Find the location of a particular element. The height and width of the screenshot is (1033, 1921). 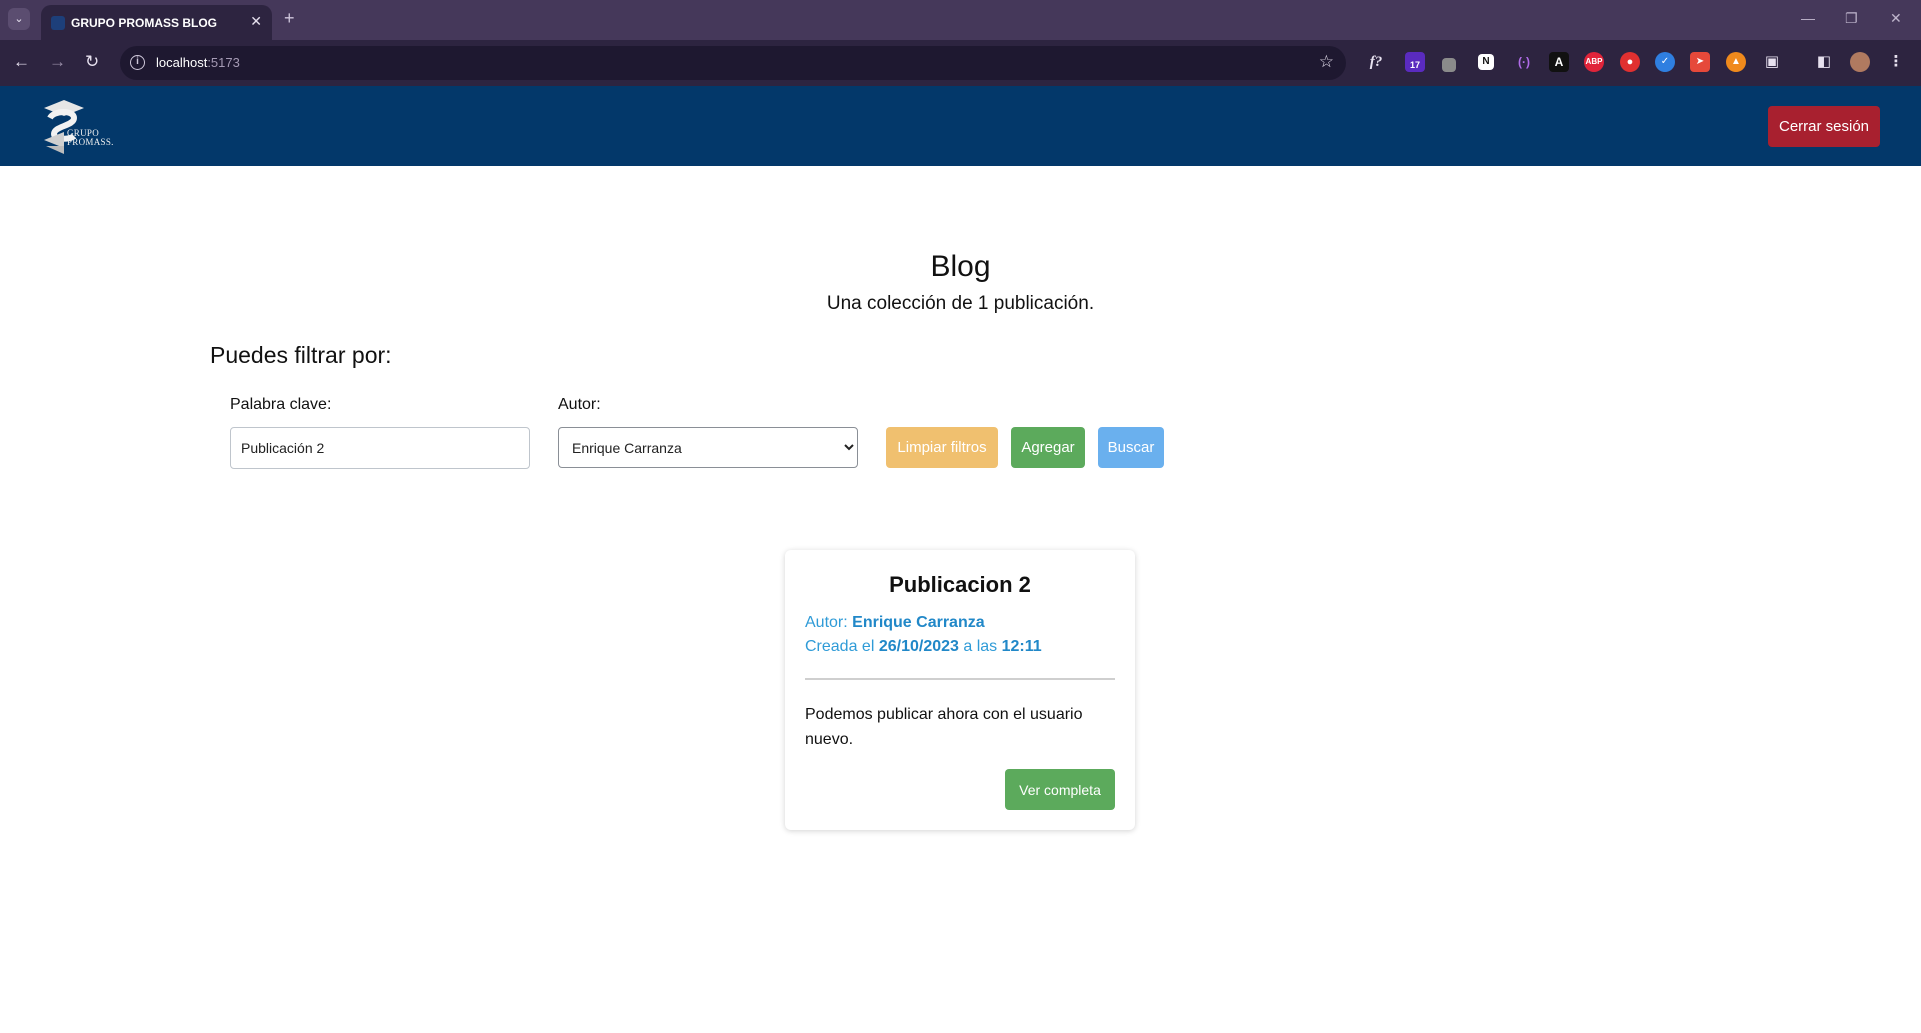

post-author: Enrique Carranza is located at coordinates (918, 622).